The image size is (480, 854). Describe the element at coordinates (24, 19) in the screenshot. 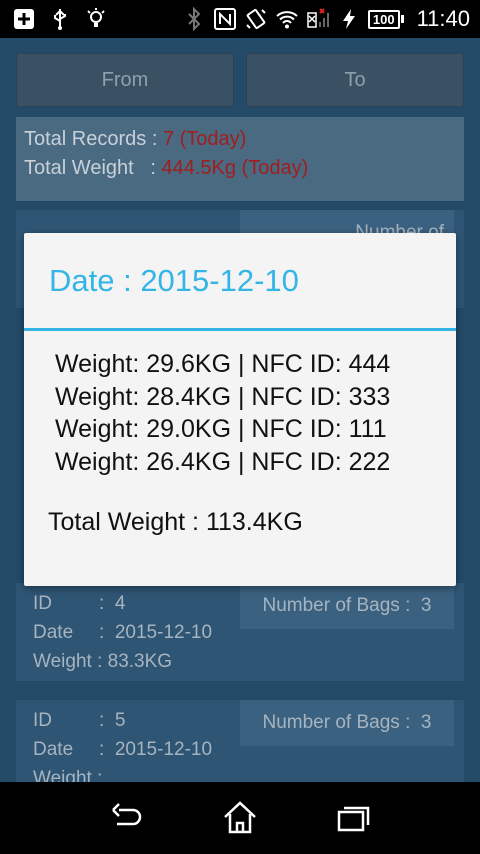

I see `add-box-icon` at that location.